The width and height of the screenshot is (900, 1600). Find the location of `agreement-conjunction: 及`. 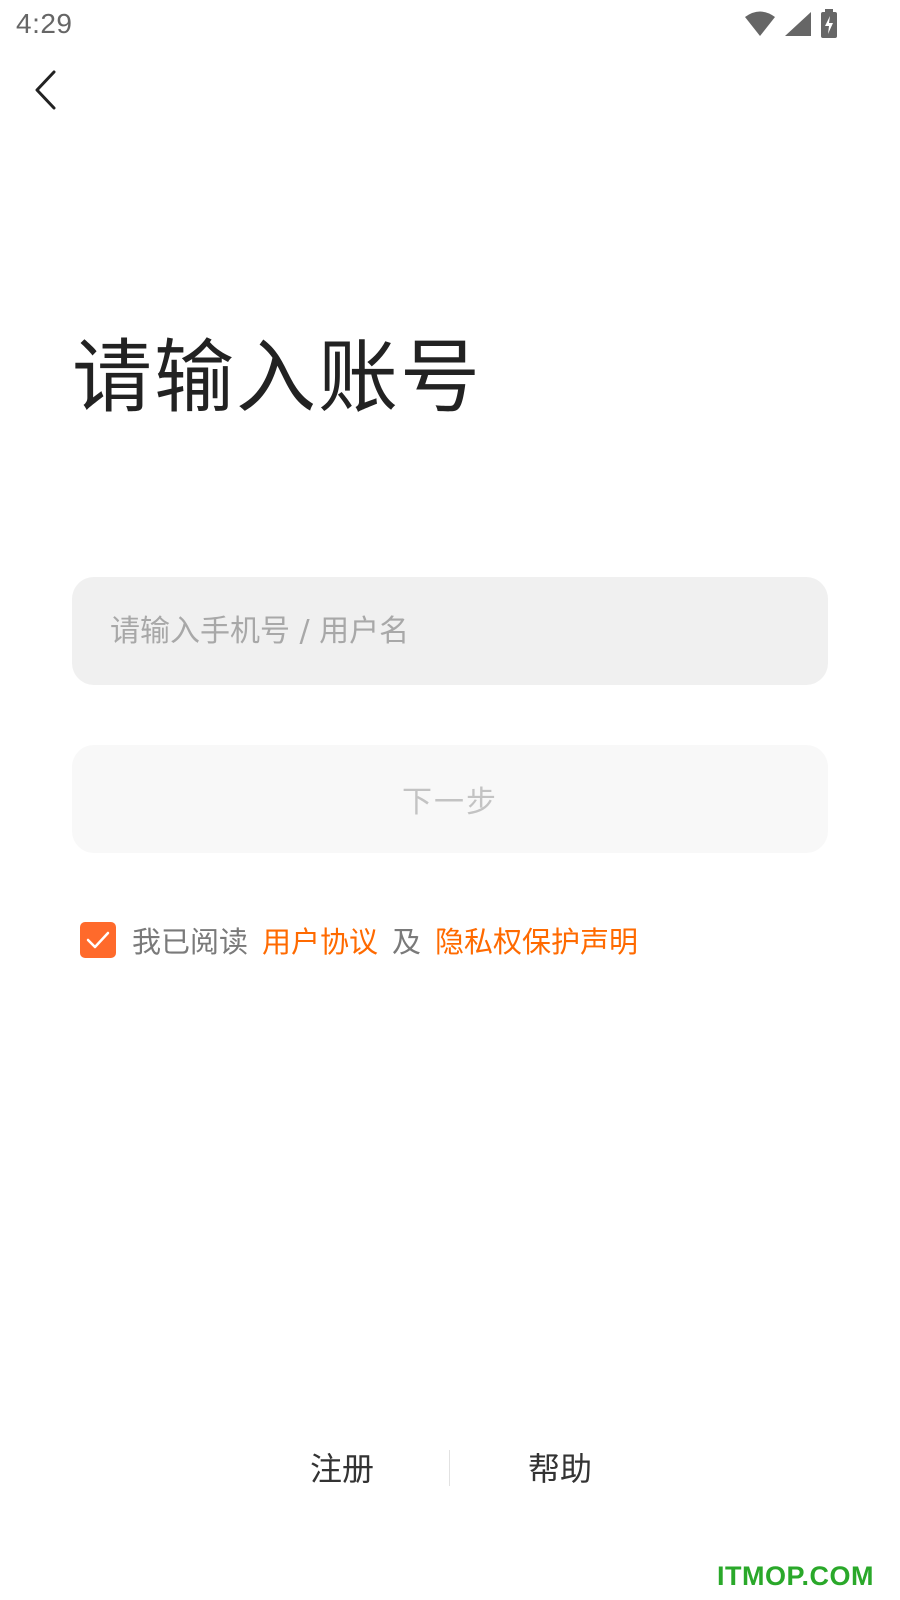

agreement-conjunction: 及 is located at coordinates (407, 942).